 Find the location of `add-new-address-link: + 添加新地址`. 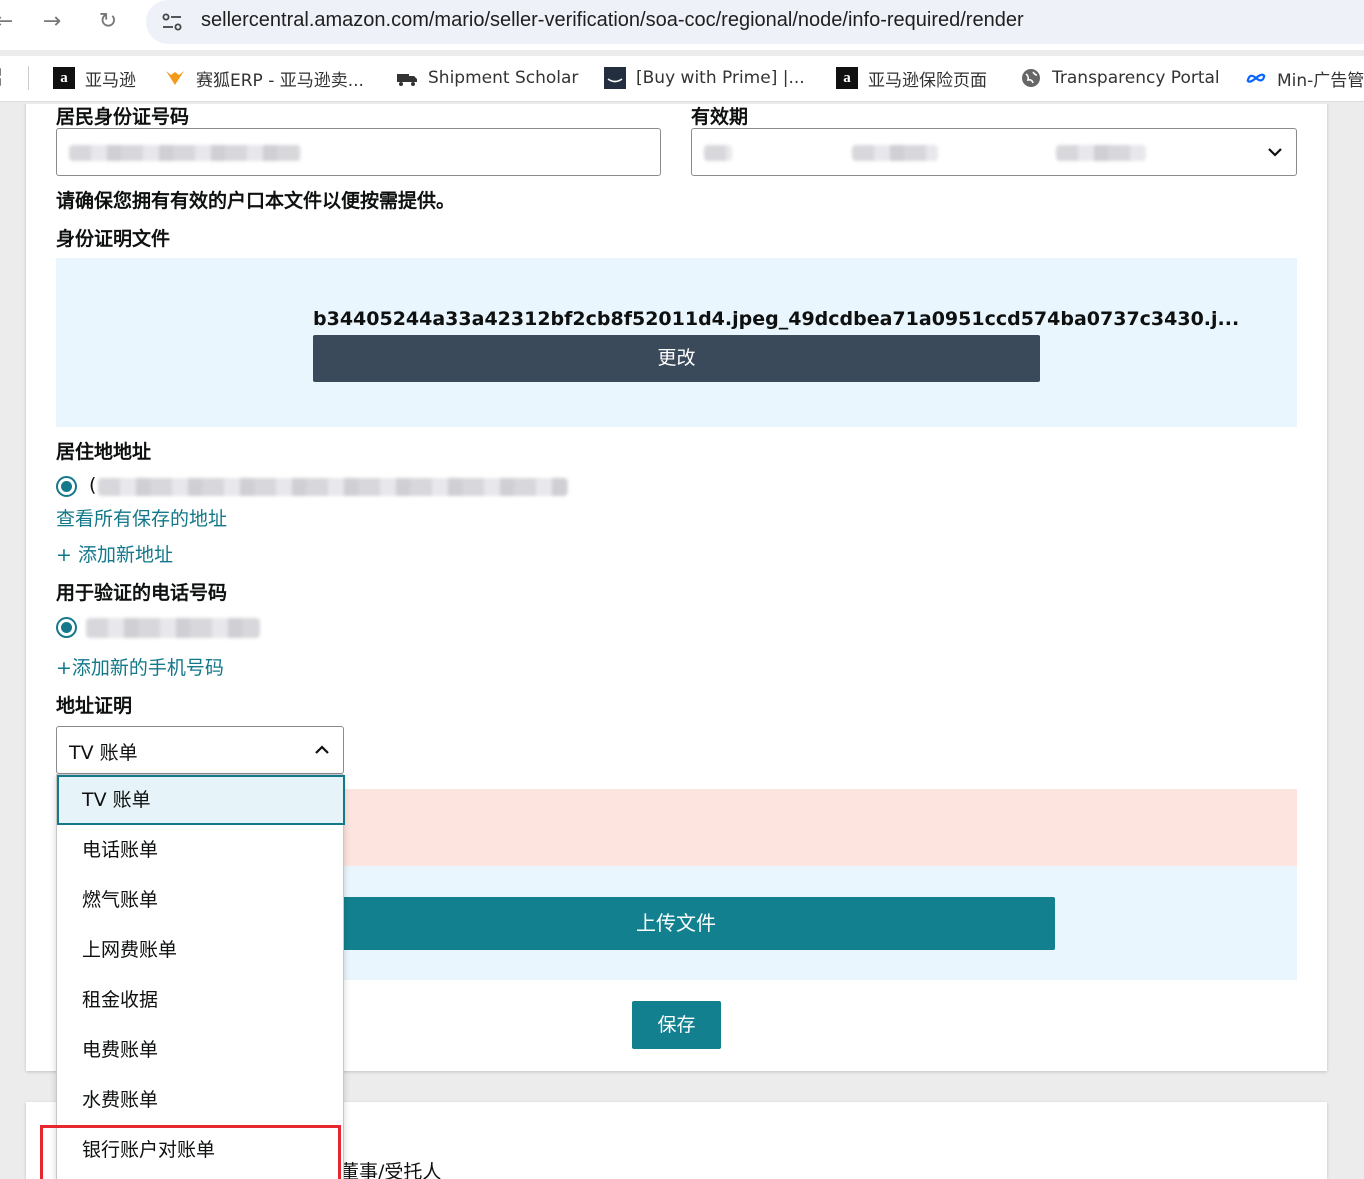

add-new-address-link: + 添加新地址 is located at coordinates (114, 553).